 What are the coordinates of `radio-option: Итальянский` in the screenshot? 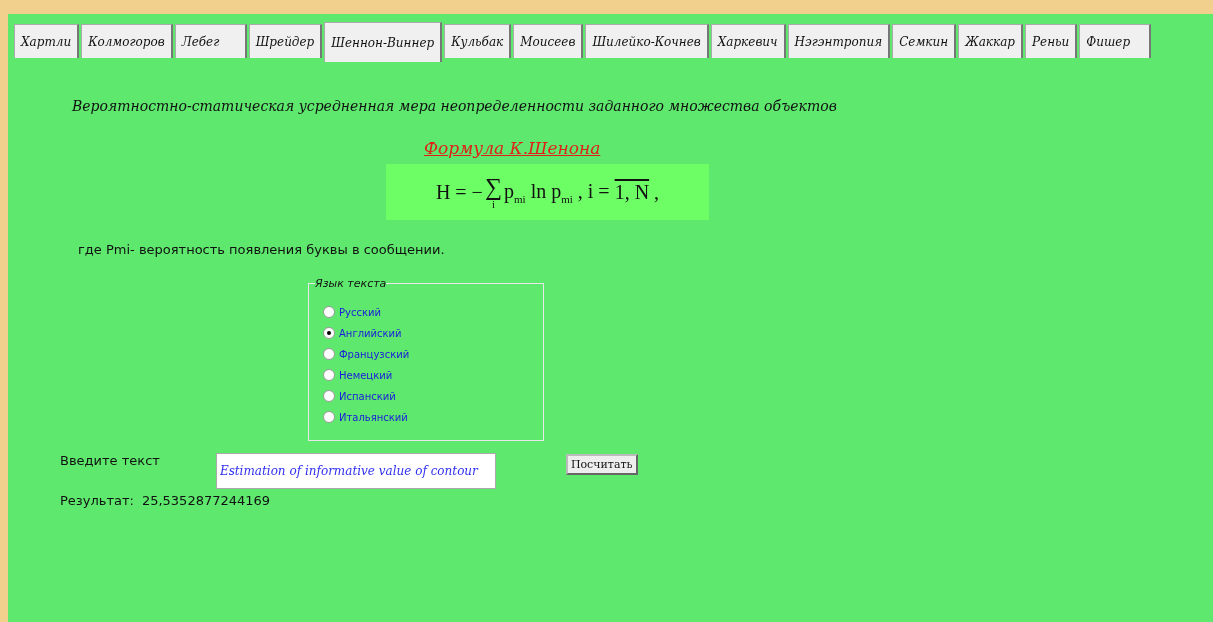 It's located at (433, 417).